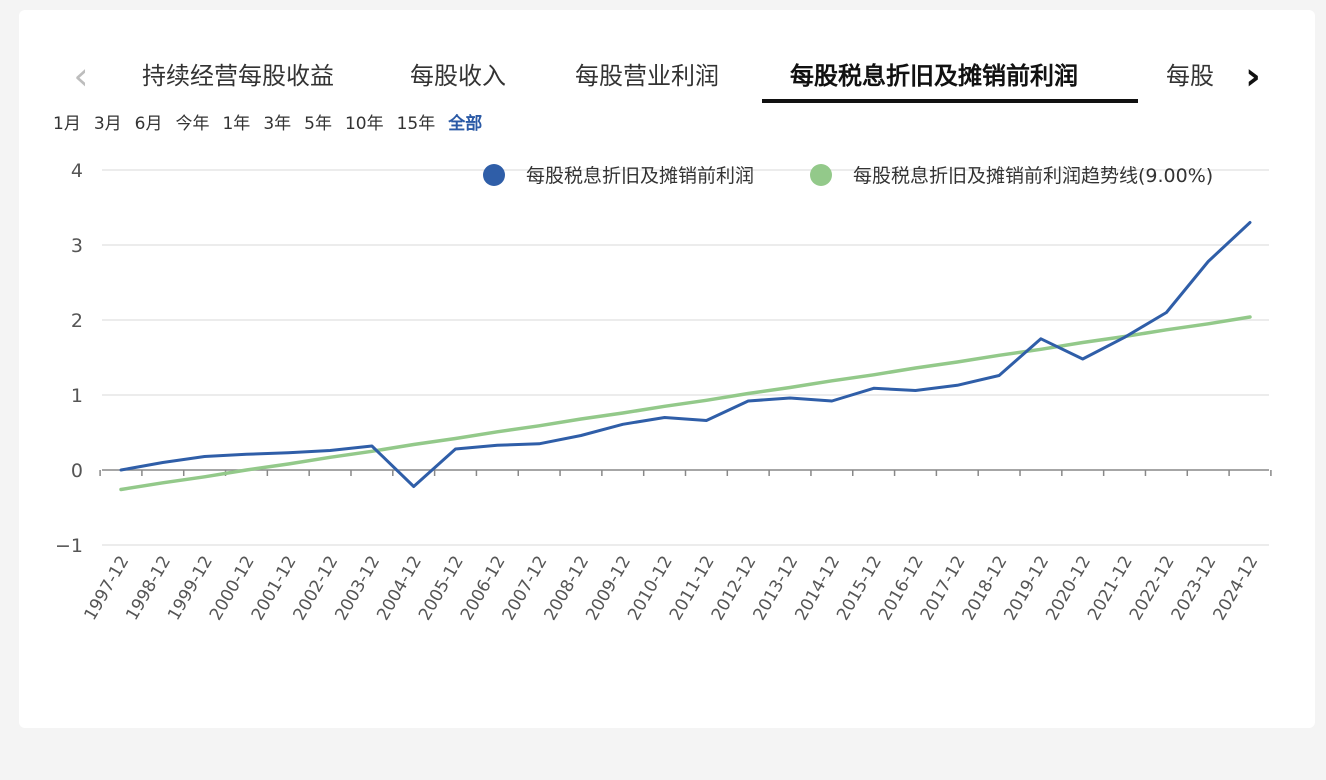 The image size is (1326, 780). I want to click on y-axis-ticks: −1 0 1 2 3 4, so click(69, 358).